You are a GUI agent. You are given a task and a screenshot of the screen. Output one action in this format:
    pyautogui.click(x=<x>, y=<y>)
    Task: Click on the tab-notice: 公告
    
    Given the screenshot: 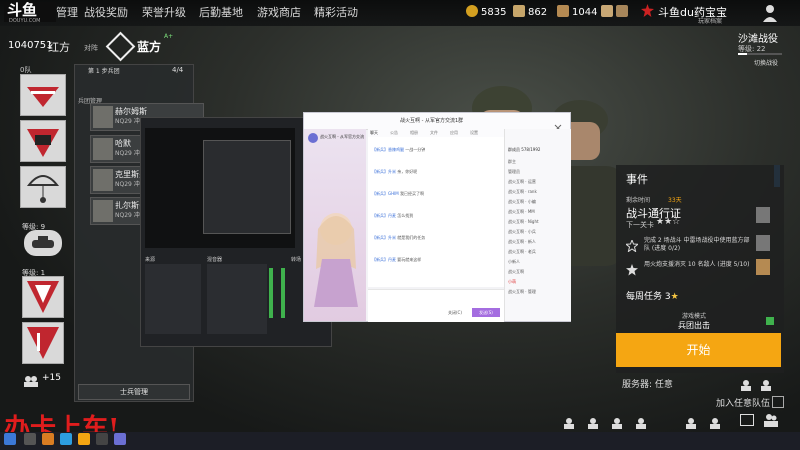 What is the action you would take?
    pyautogui.click(x=394, y=133)
    